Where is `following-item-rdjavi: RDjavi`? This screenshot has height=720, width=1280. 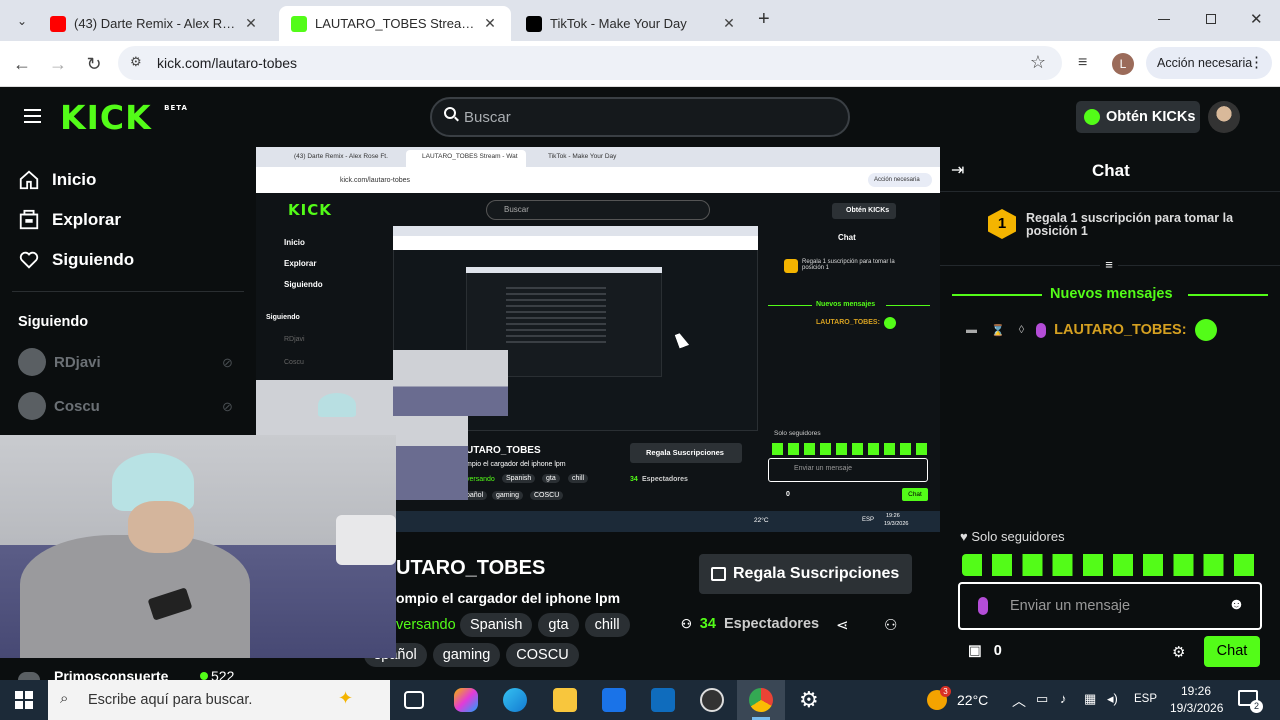
following-item-rdjavi: RDjavi is located at coordinates (59, 362).